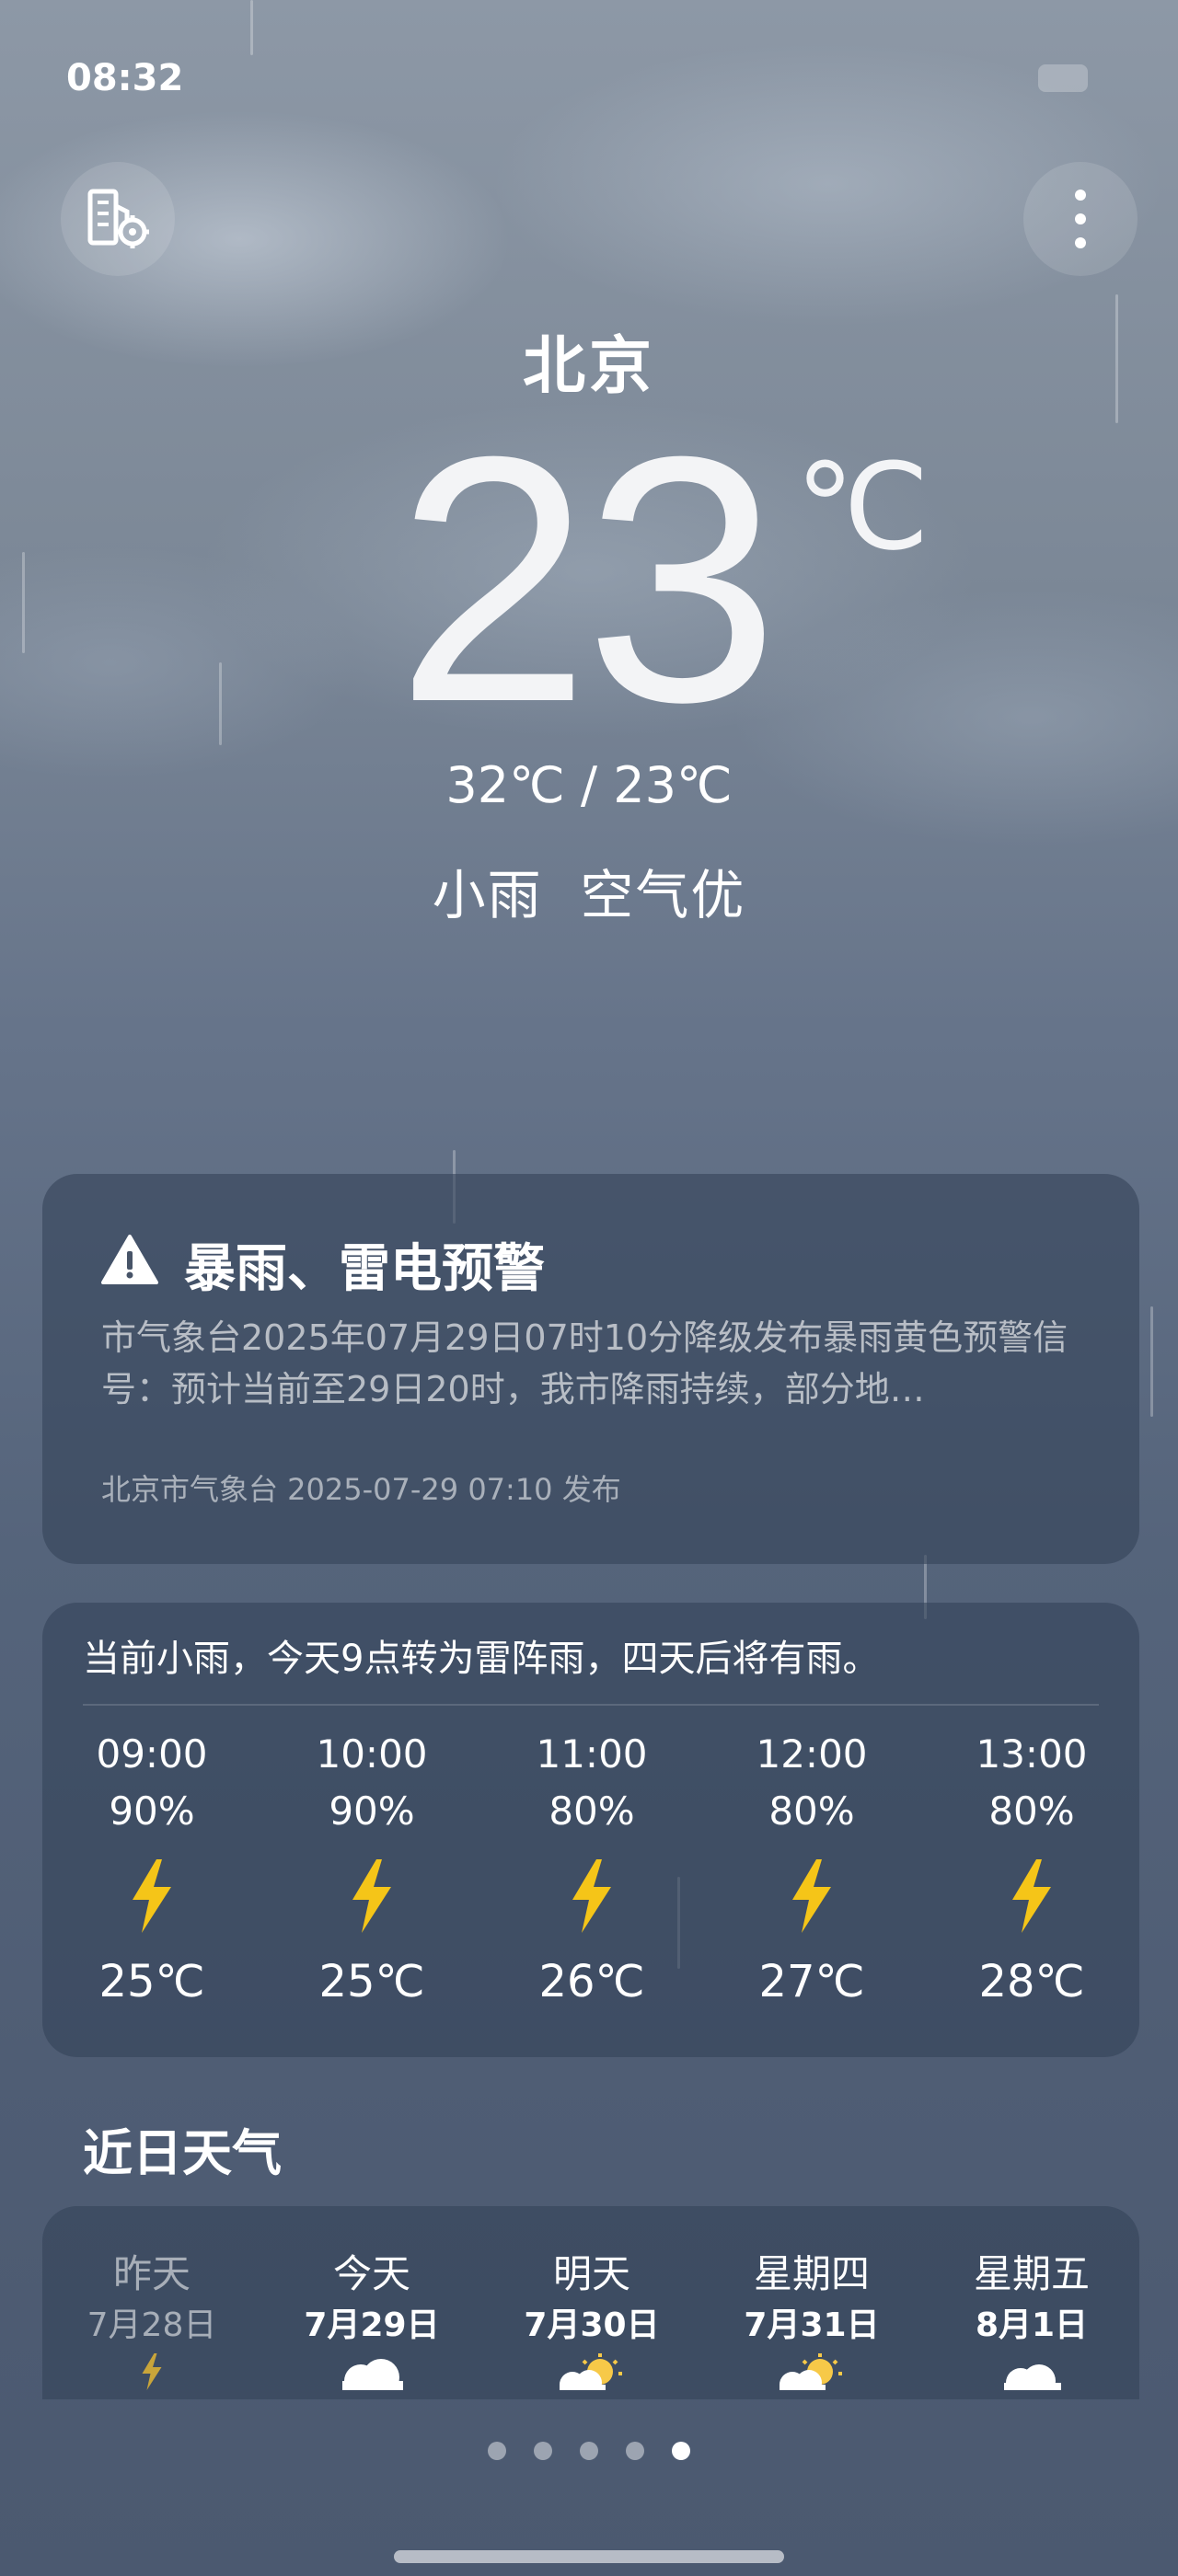 Image resolution: width=1178 pixels, height=2576 pixels. What do you see at coordinates (591, 1705) in the screenshot?
I see `divider` at bounding box center [591, 1705].